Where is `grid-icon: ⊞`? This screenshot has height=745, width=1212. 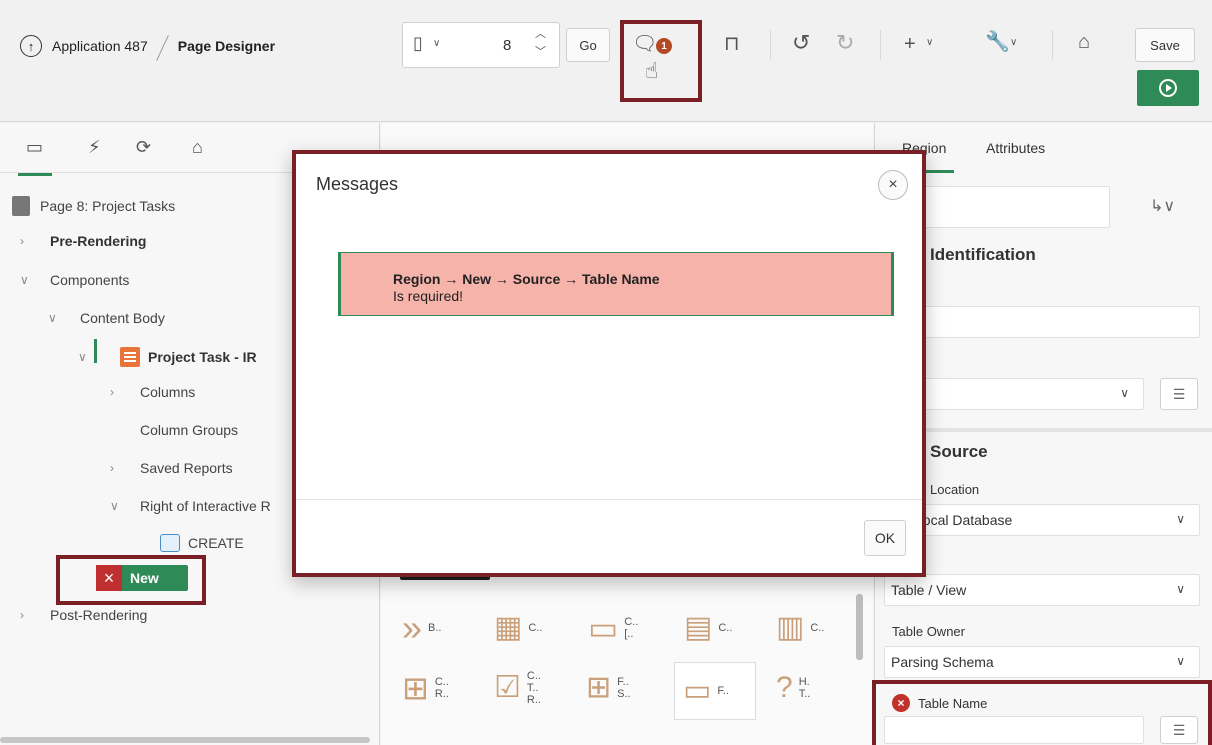
grid-icon: ⊞ is located at coordinates (415, 688).